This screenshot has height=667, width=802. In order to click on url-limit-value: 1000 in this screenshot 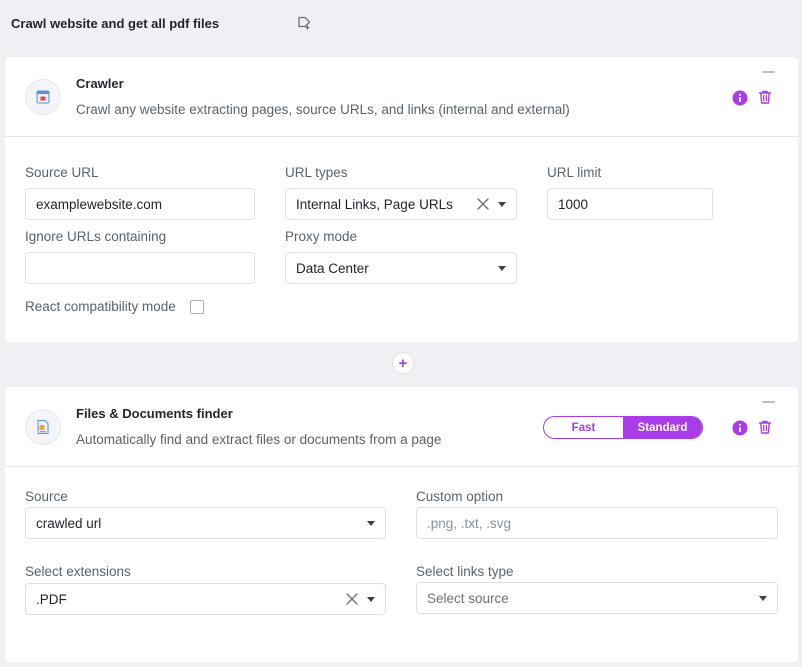, I will do `click(573, 204)`.